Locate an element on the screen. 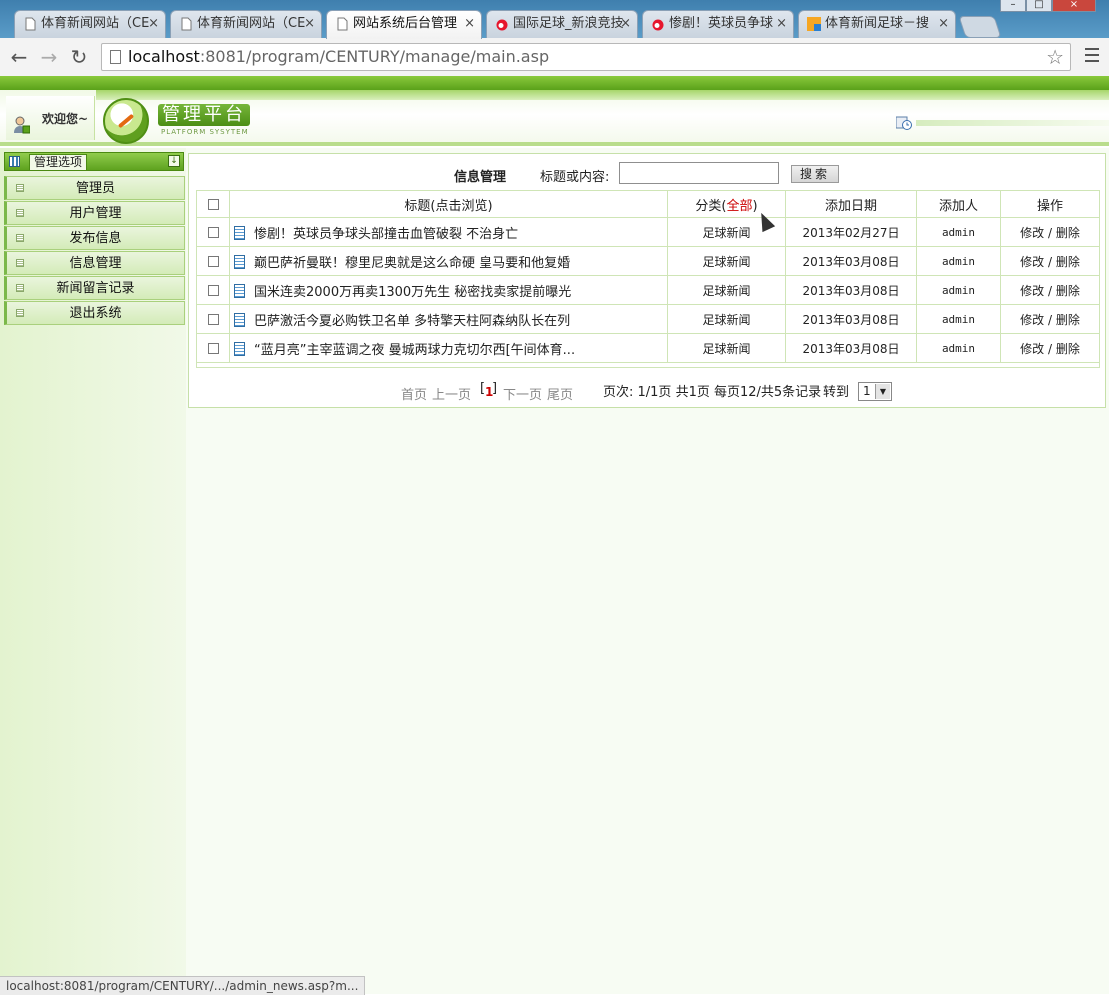  admin-header: 欢迎您~ 管理平台 PLATFORM SYSYTEM is located at coordinates (554, 111).